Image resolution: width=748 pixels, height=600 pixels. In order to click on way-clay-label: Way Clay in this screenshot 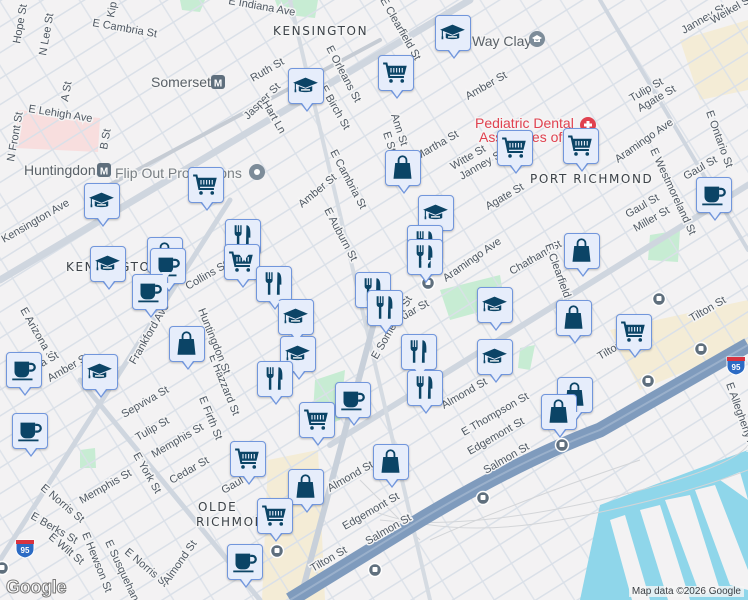, I will do `click(502, 41)`.